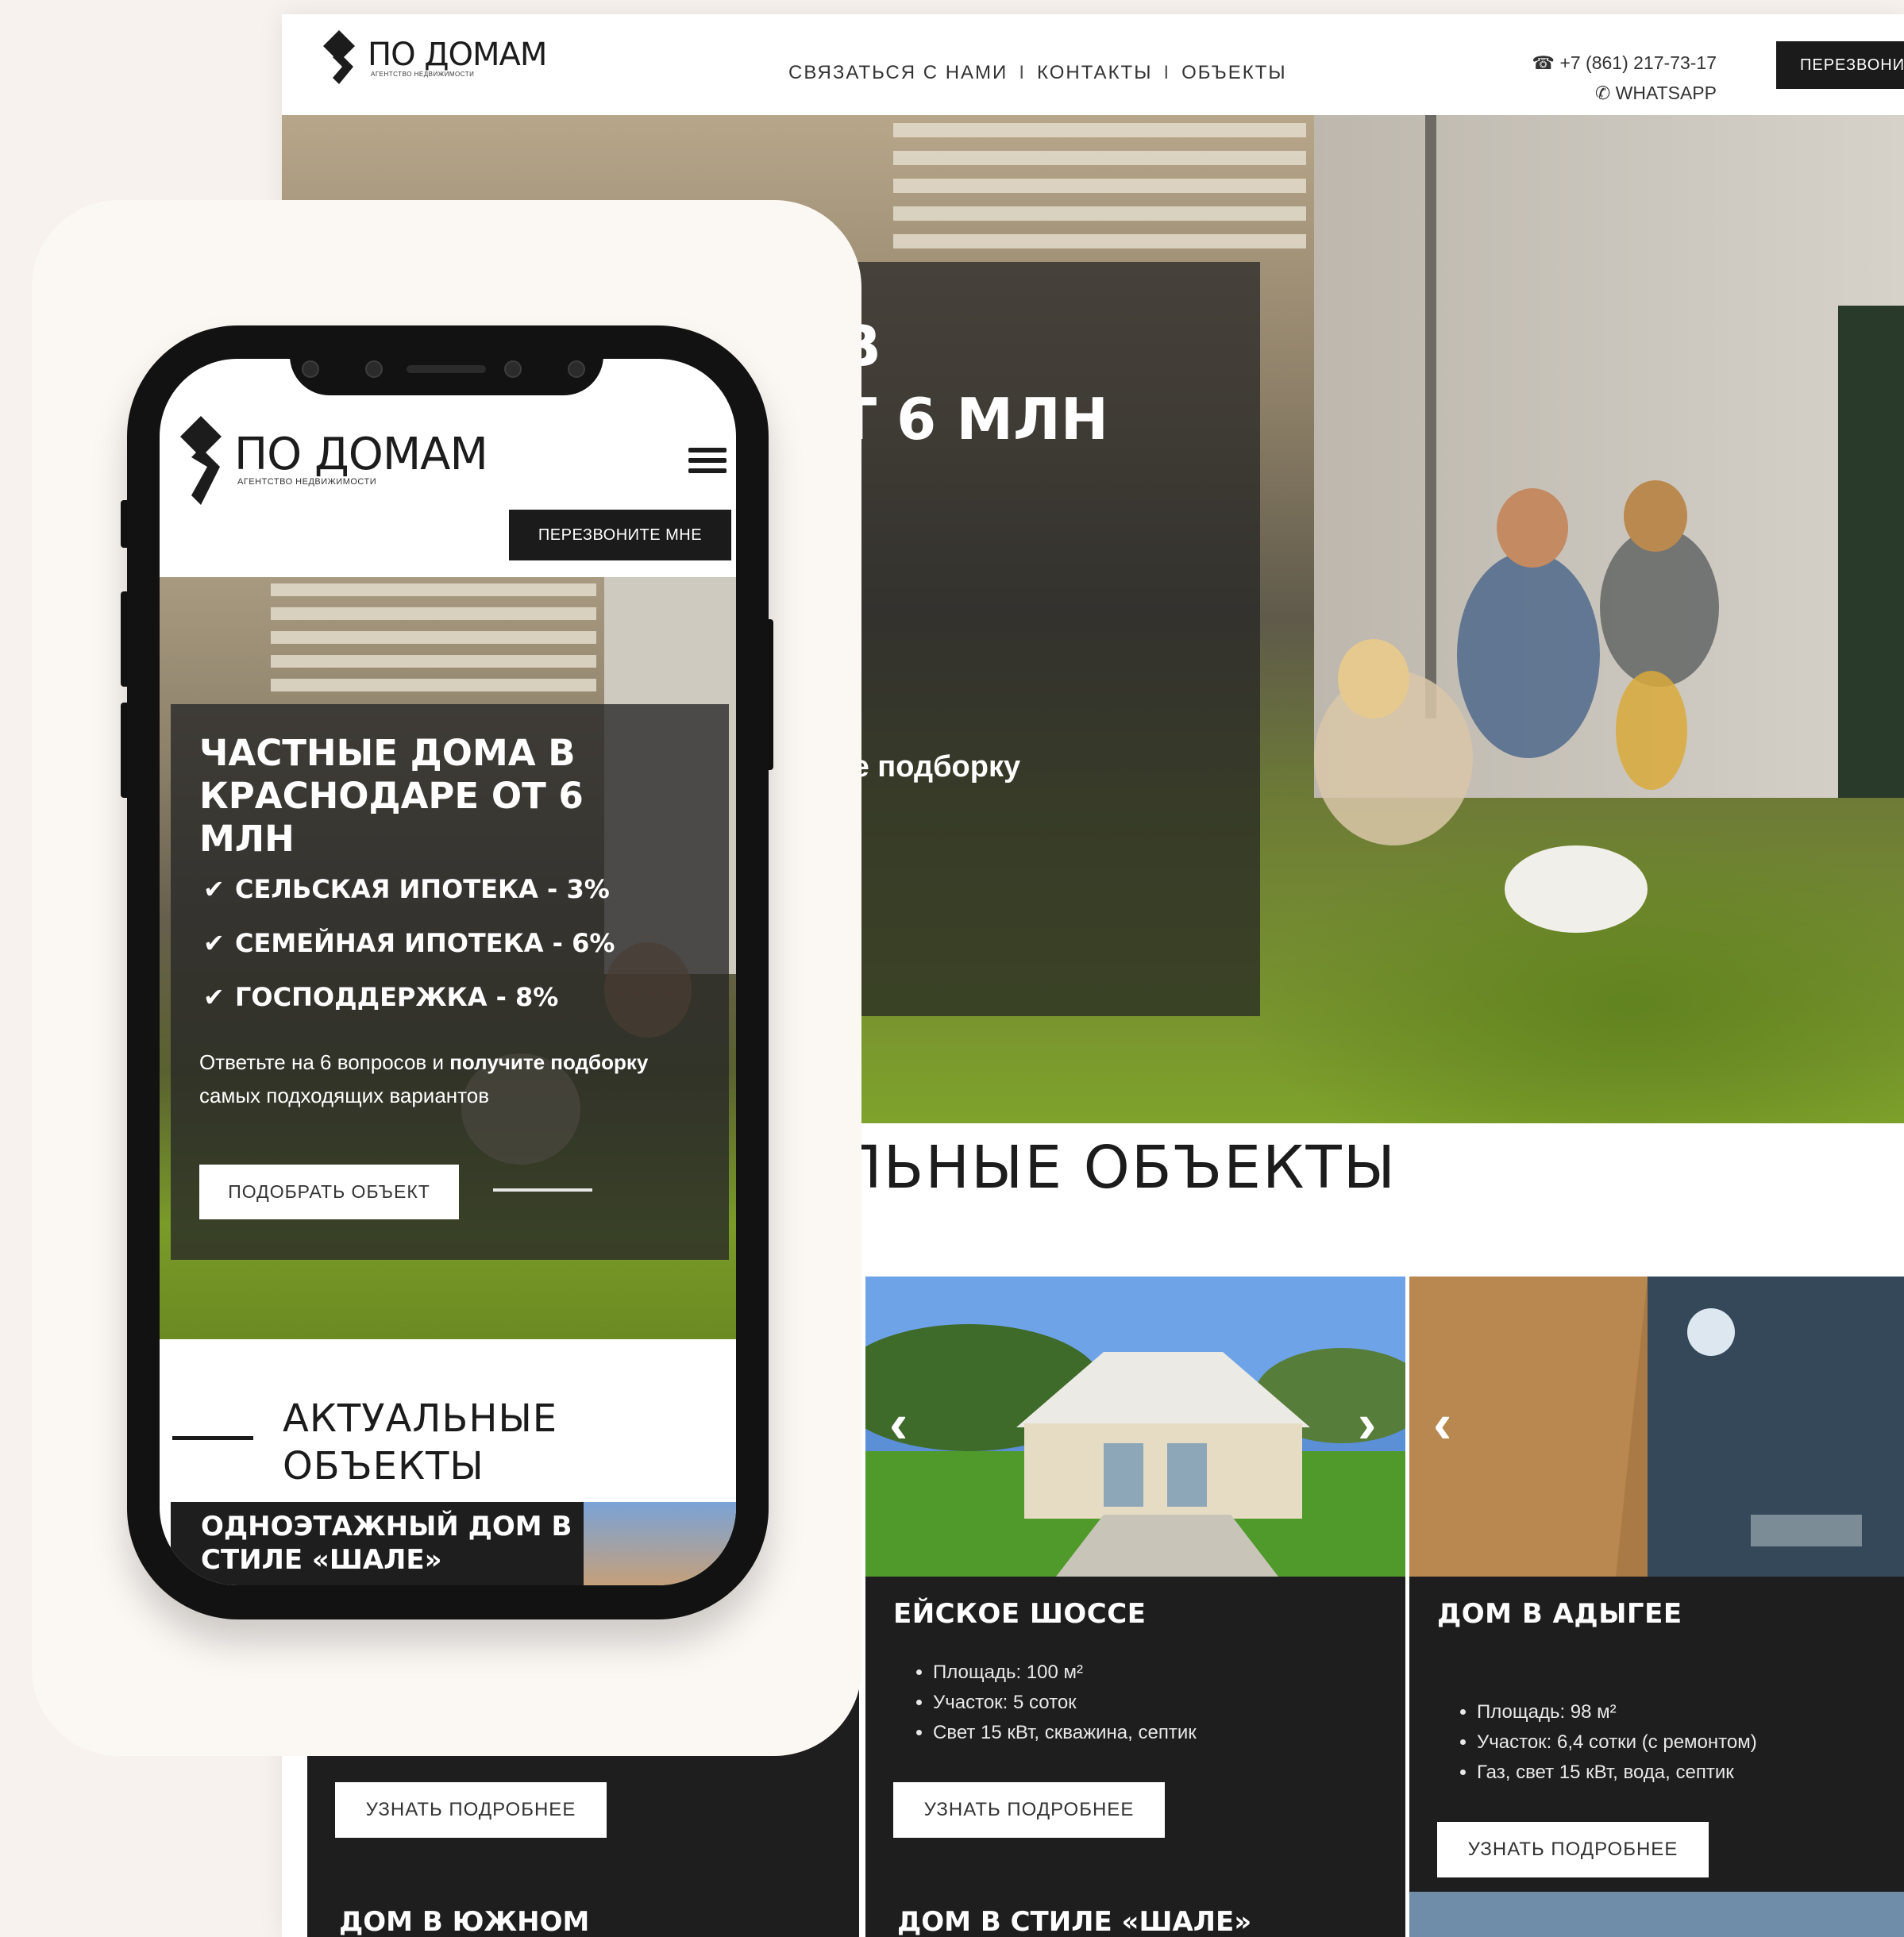  What do you see at coordinates (1602, 93) in the screenshot?
I see `whatsapp-icon: ✆` at bounding box center [1602, 93].